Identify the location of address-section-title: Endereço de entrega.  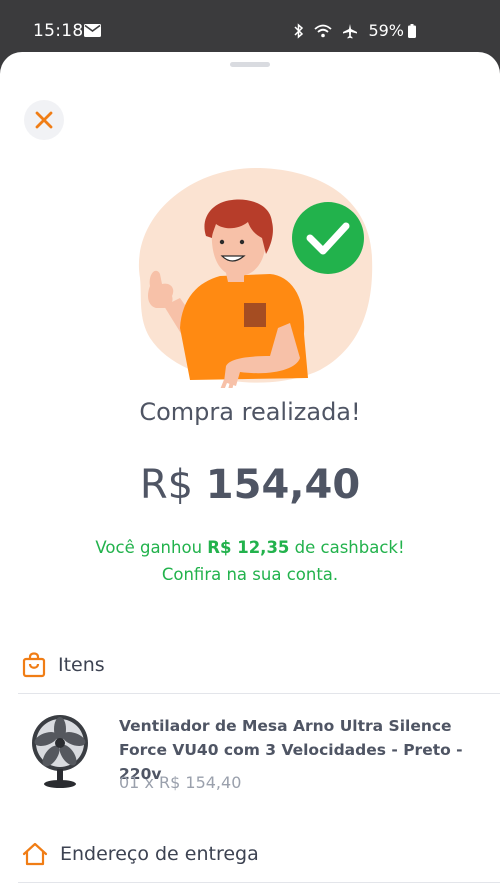
(159, 854).